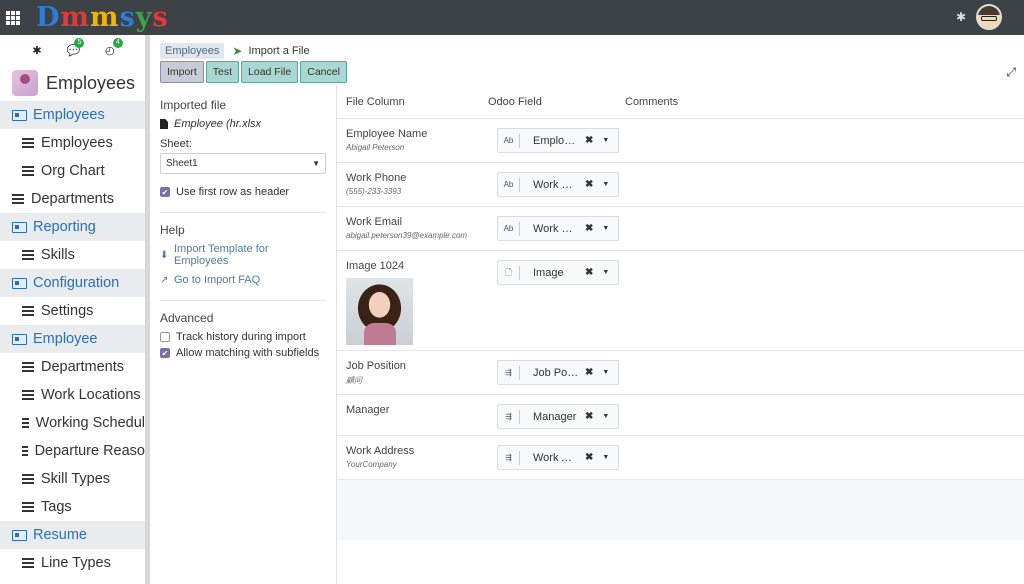 The width and height of the screenshot is (1024, 584). Describe the element at coordinates (558, 228) in the screenshot. I see `odoo-field-select: AbWork Email✖▼` at that location.